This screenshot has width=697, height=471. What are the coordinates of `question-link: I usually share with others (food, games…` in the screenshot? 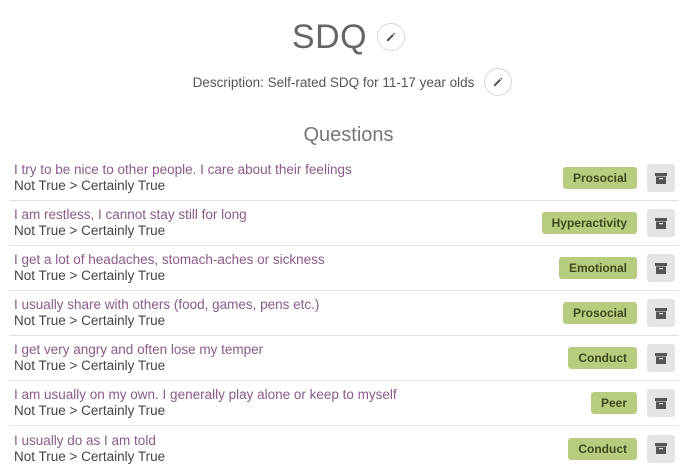 It's located at (288, 305).